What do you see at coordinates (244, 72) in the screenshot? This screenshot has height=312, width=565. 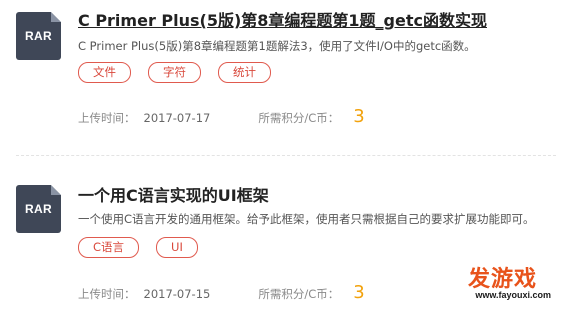 I see `tag: 统计` at bounding box center [244, 72].